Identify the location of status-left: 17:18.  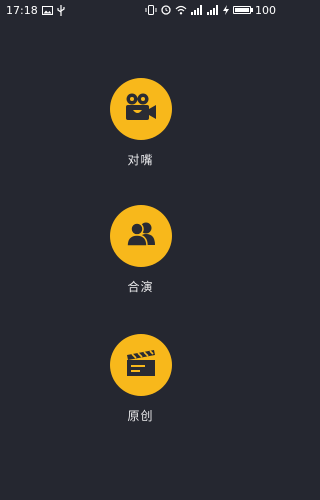
(35, 10).